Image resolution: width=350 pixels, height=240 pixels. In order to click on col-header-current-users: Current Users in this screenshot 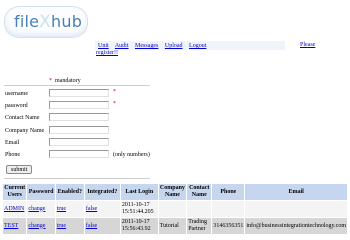, I will do `click(15, 192)`.